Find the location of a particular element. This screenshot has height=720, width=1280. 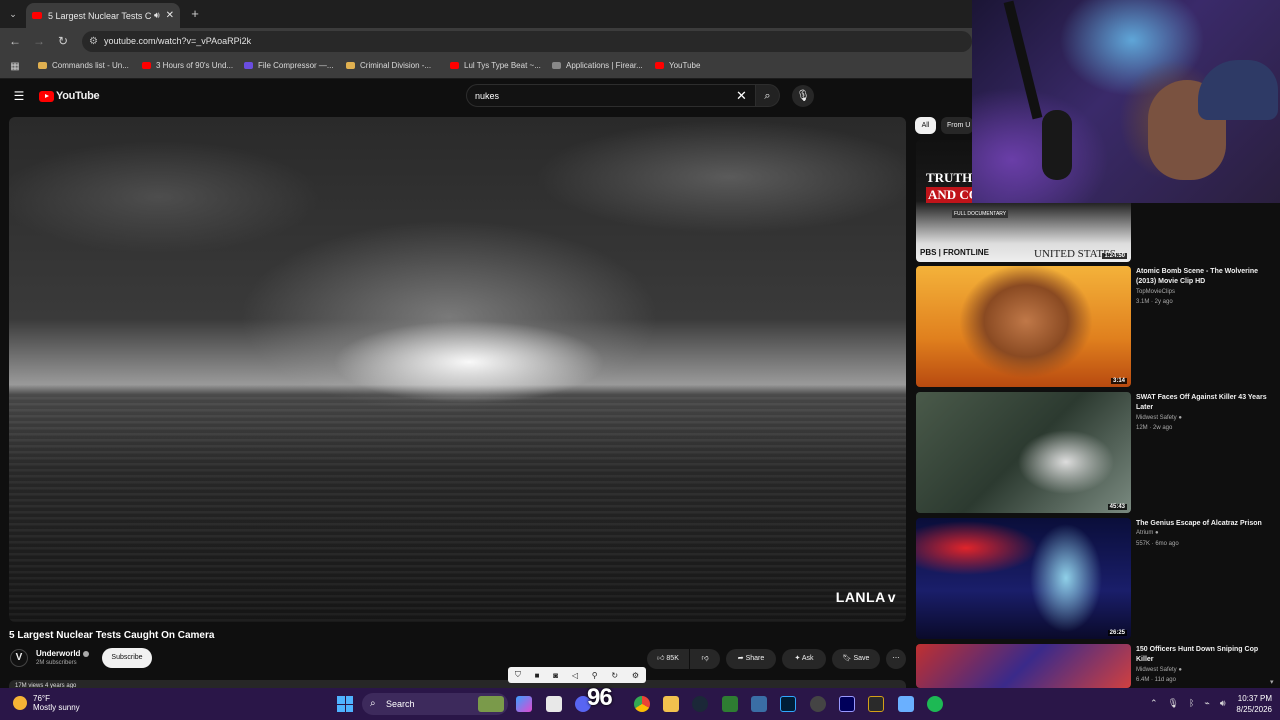

apps-grid-icon: ▦ is located at coordinates (15, 67).